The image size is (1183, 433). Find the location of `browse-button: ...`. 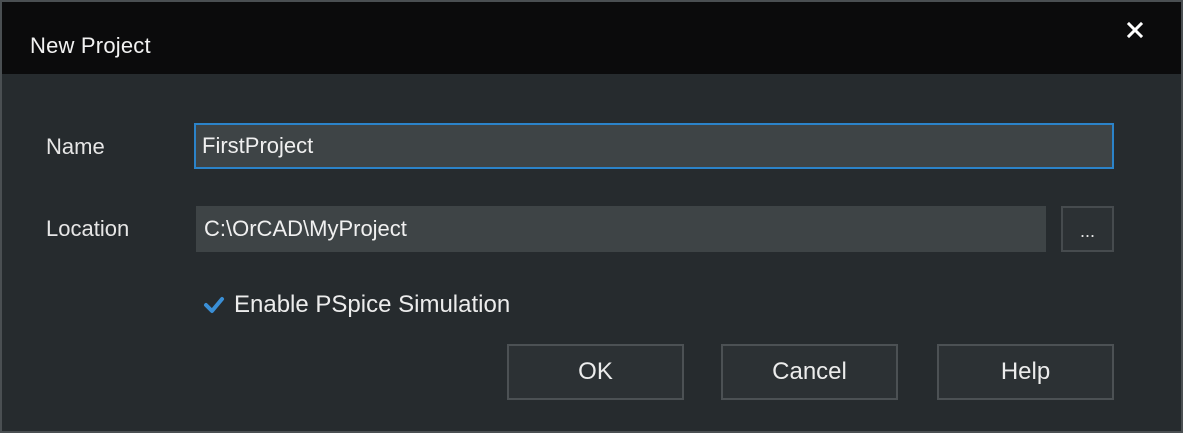

browse-button: ... is located at coordinates (1087, 229).